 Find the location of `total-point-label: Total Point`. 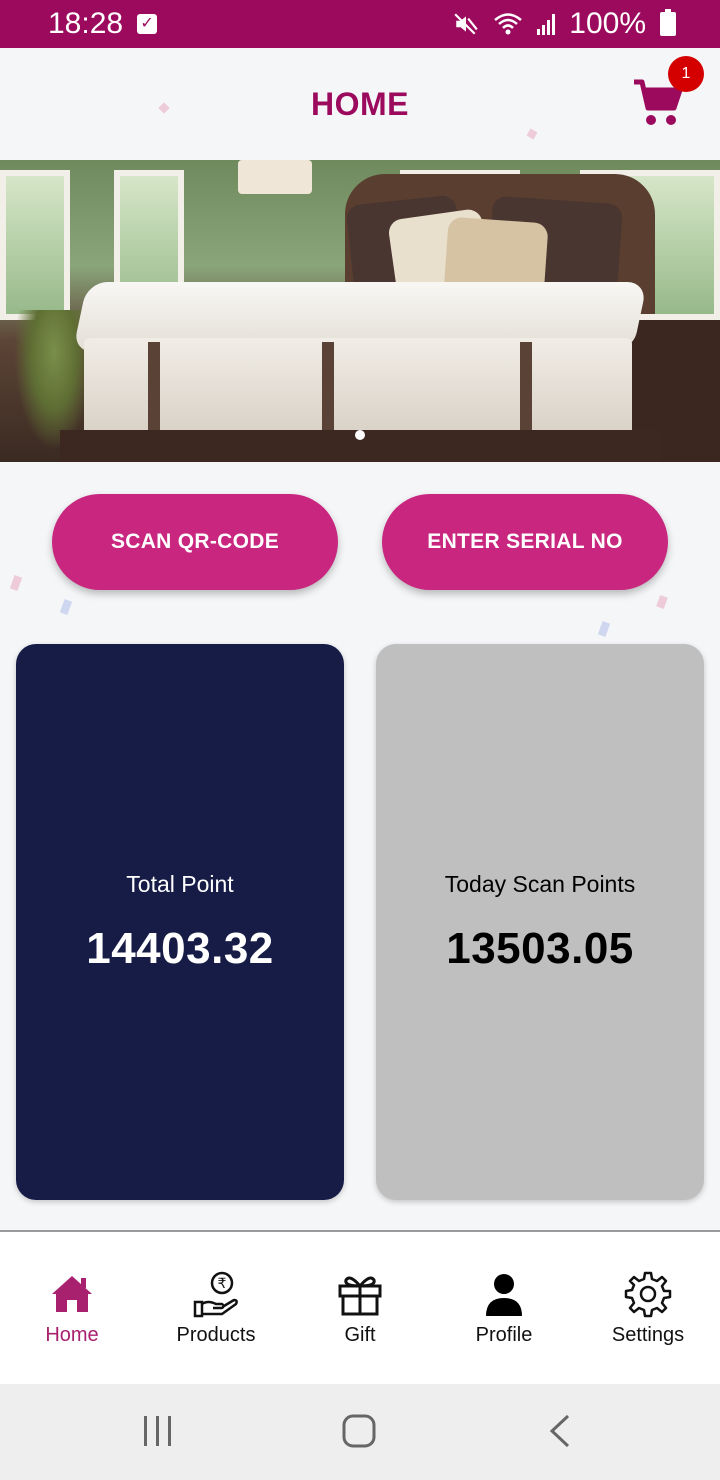

total-point-label: Total Point is located at coordinates (180, 883).